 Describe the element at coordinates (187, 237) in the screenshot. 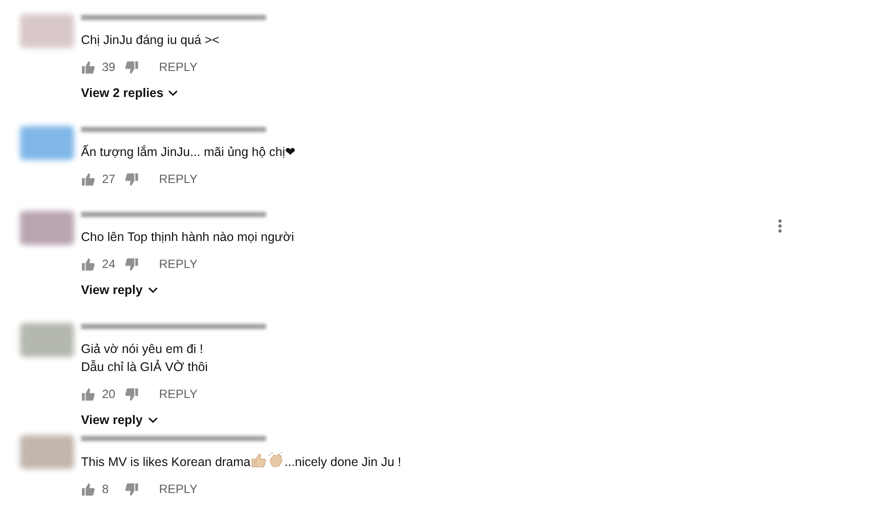

I see `comment-text: Cho lên Top thịnh hành nào mọi người` at that location.